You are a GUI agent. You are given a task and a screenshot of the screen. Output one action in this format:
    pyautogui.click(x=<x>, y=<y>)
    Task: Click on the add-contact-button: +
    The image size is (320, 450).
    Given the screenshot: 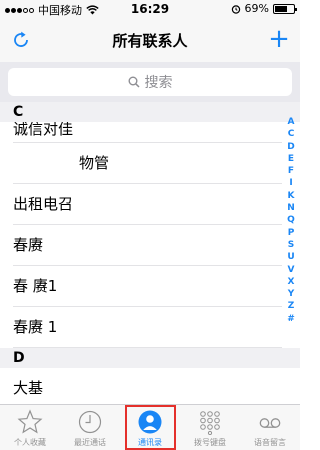 What is the action you would take?
    pyautogui.click(x=279, y=39)
    